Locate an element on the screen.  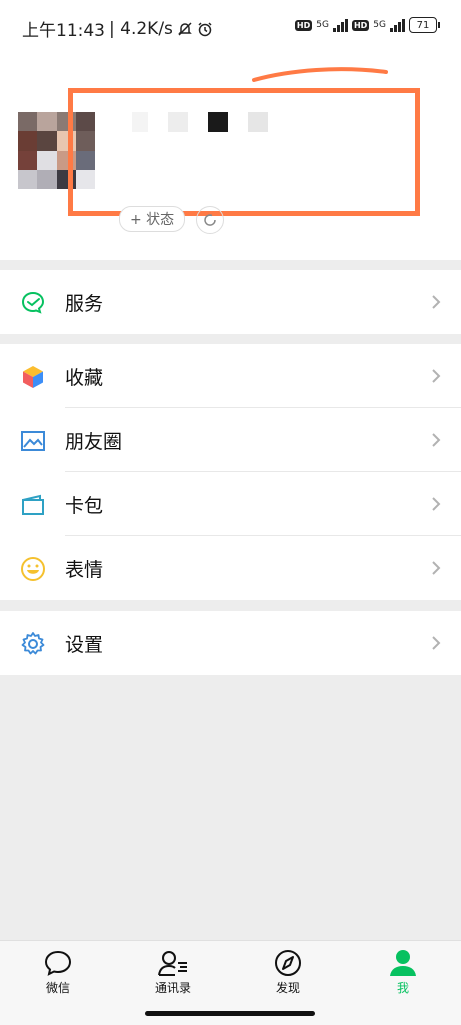
tab-label: 发现 is located at coordinates (287, 988).